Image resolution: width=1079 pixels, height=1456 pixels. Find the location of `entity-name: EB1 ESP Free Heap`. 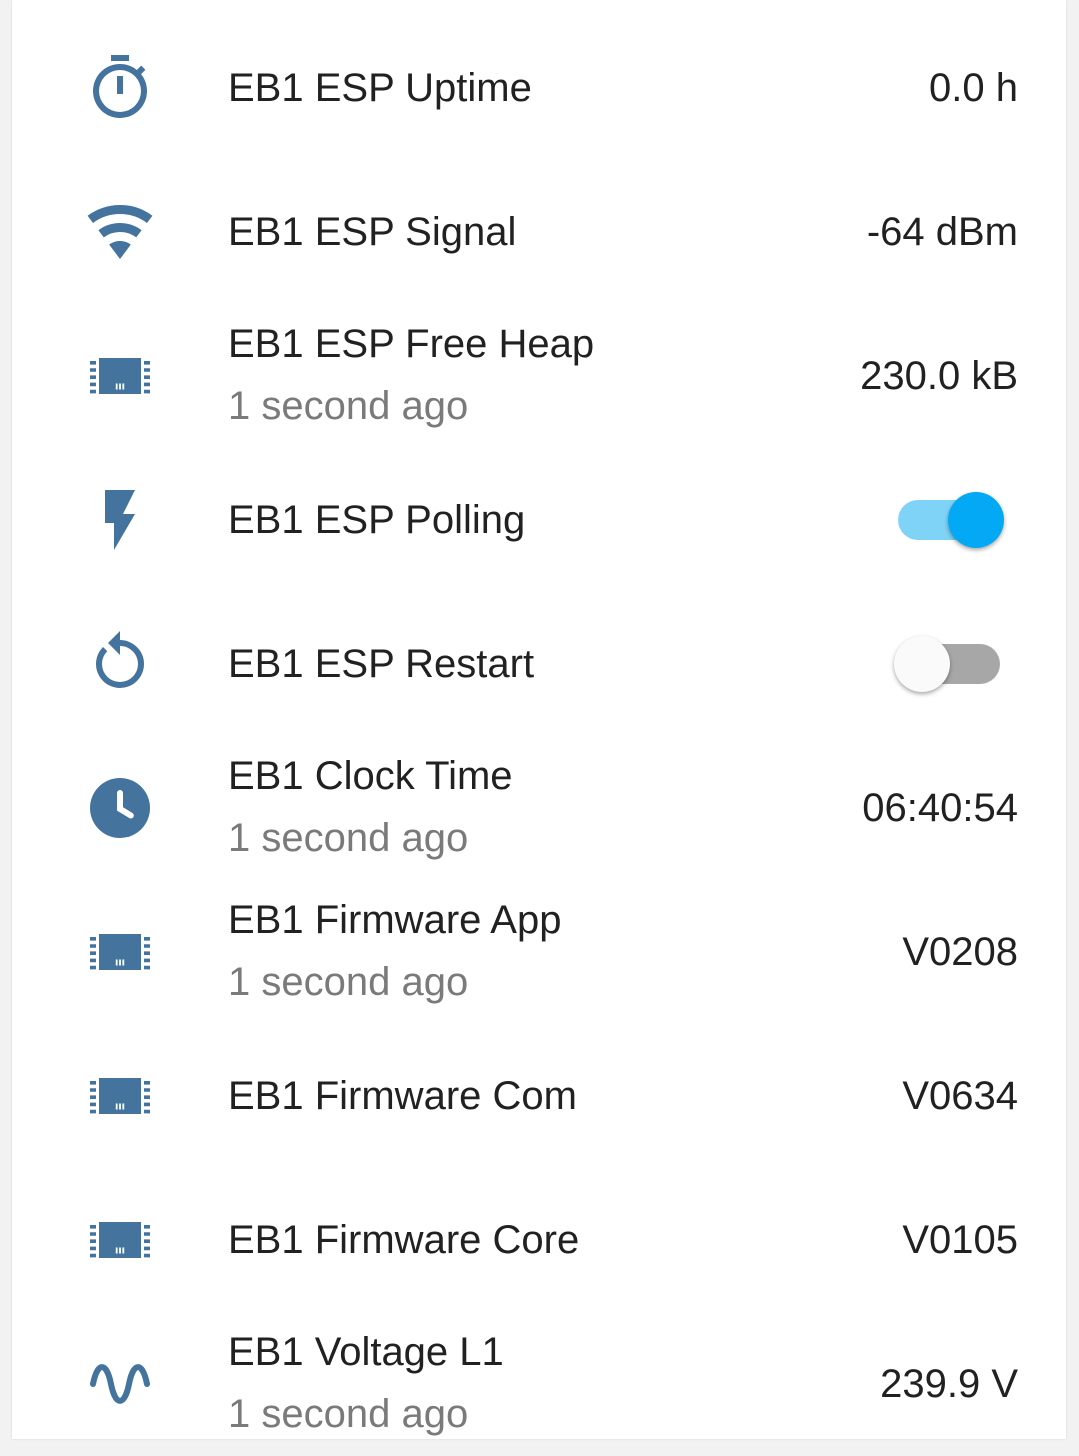

entity-name: EB1 ESP Free Heap is located at coordinates (411, 344).